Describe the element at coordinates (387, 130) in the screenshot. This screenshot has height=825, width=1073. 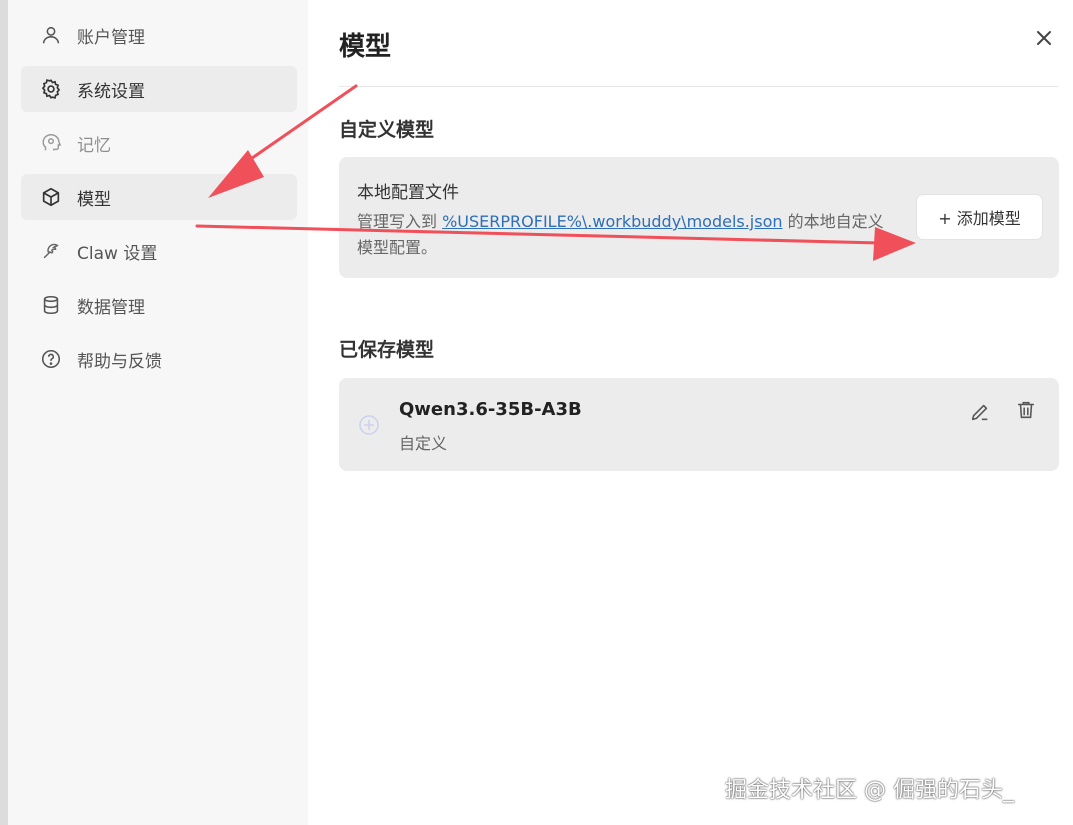
I see `custom-models-section-title: 自定义模型` at that location.